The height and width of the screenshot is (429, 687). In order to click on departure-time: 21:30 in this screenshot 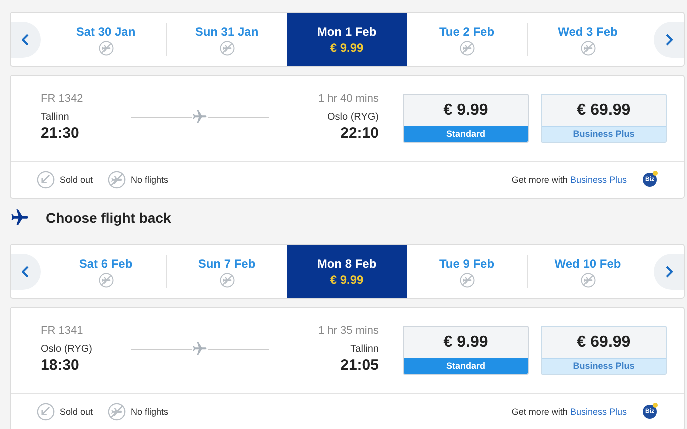, I will do `click(60, 133)`.